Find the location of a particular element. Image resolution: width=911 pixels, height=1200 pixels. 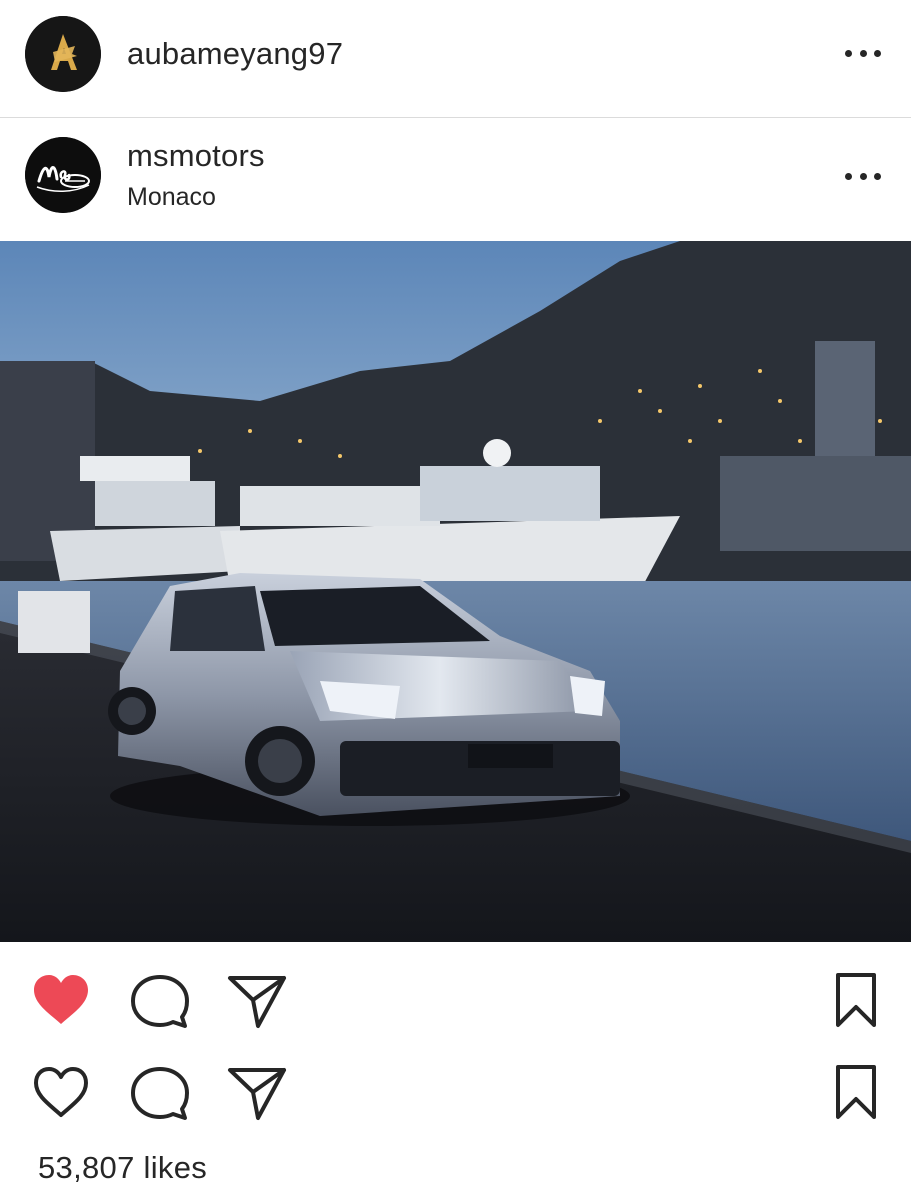

post-author-username: aubameyang97 is located at coordinates (235, 54).